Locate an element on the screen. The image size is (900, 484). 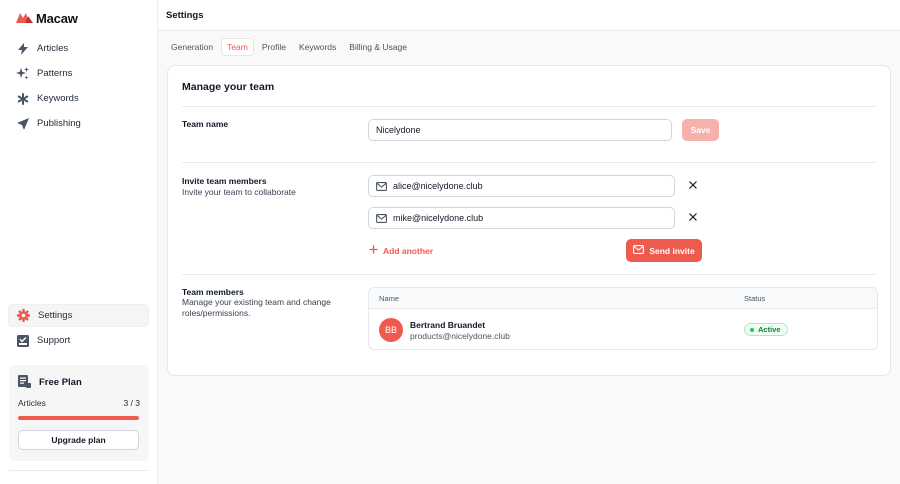
team-name-input: Nicelydone is located at coordinates (520, 130).